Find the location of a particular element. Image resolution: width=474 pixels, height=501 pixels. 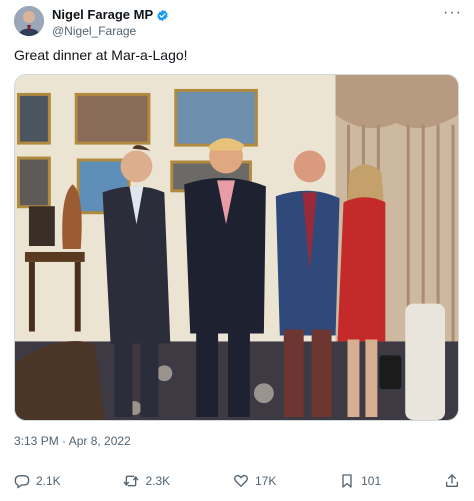

like-count: 17K is located at coordinates (265, 481).